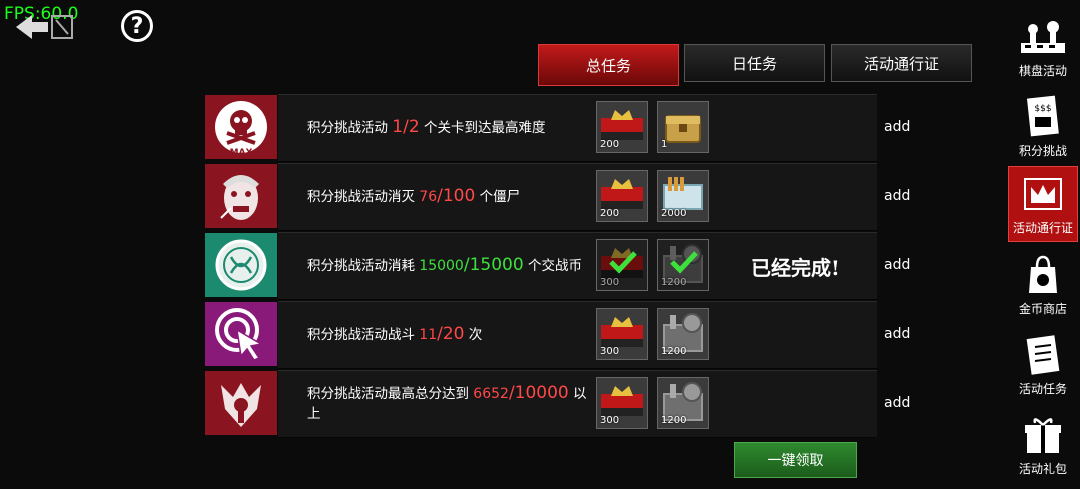 The width and height of the screenshot is (1080, 489). I want to click on gift-box-icon, so click(1043, 435).